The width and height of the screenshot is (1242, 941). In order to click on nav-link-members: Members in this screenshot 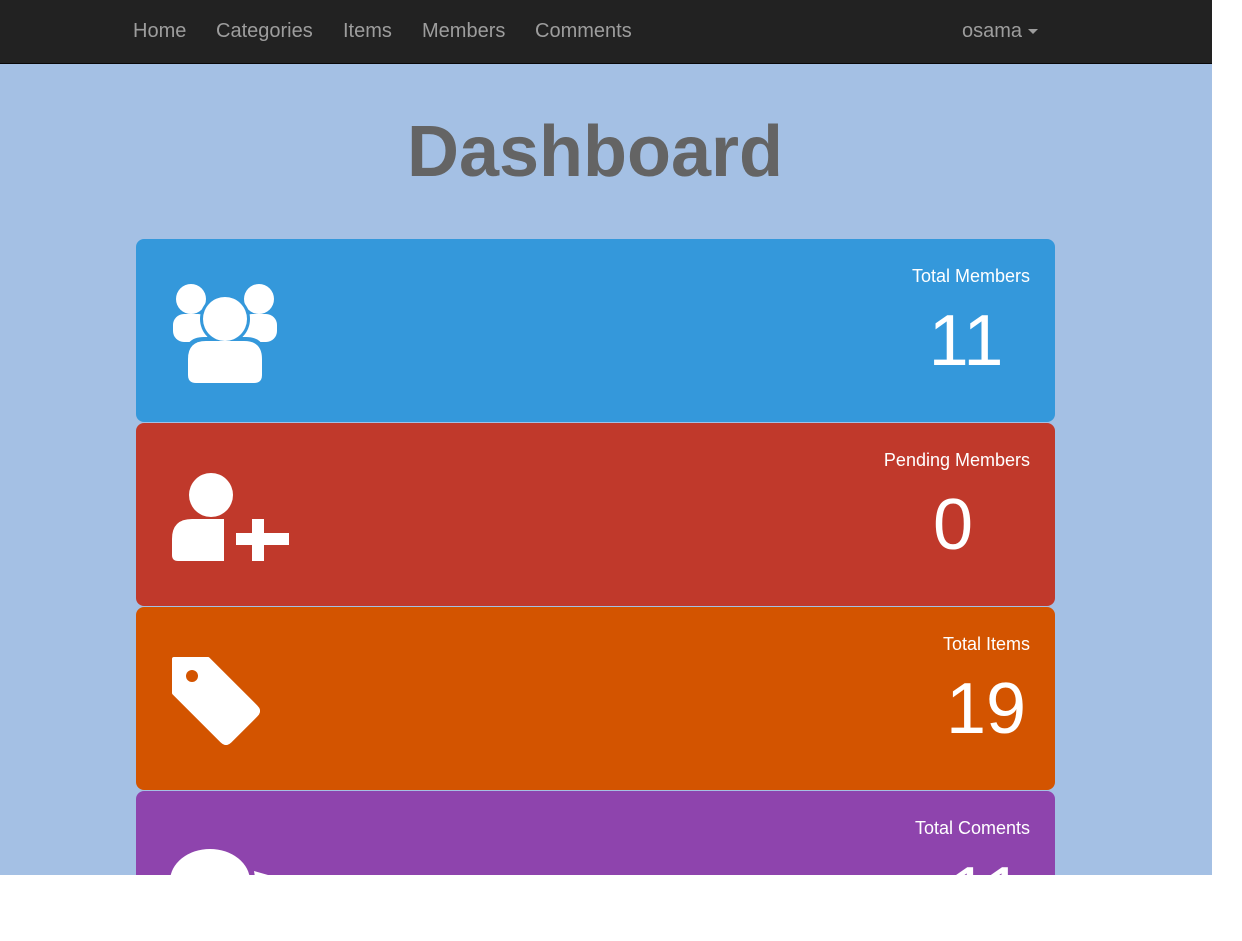, I will do `click(463, 31)`.